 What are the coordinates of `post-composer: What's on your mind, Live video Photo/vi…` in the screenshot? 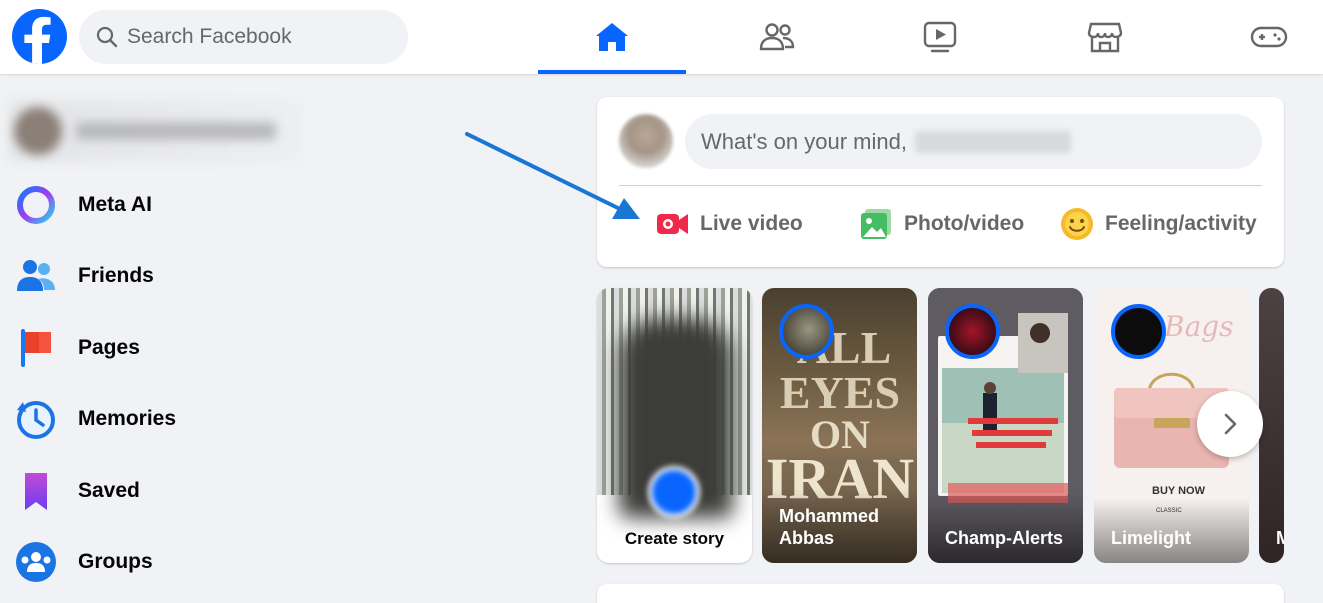 It's located at (940, 182).